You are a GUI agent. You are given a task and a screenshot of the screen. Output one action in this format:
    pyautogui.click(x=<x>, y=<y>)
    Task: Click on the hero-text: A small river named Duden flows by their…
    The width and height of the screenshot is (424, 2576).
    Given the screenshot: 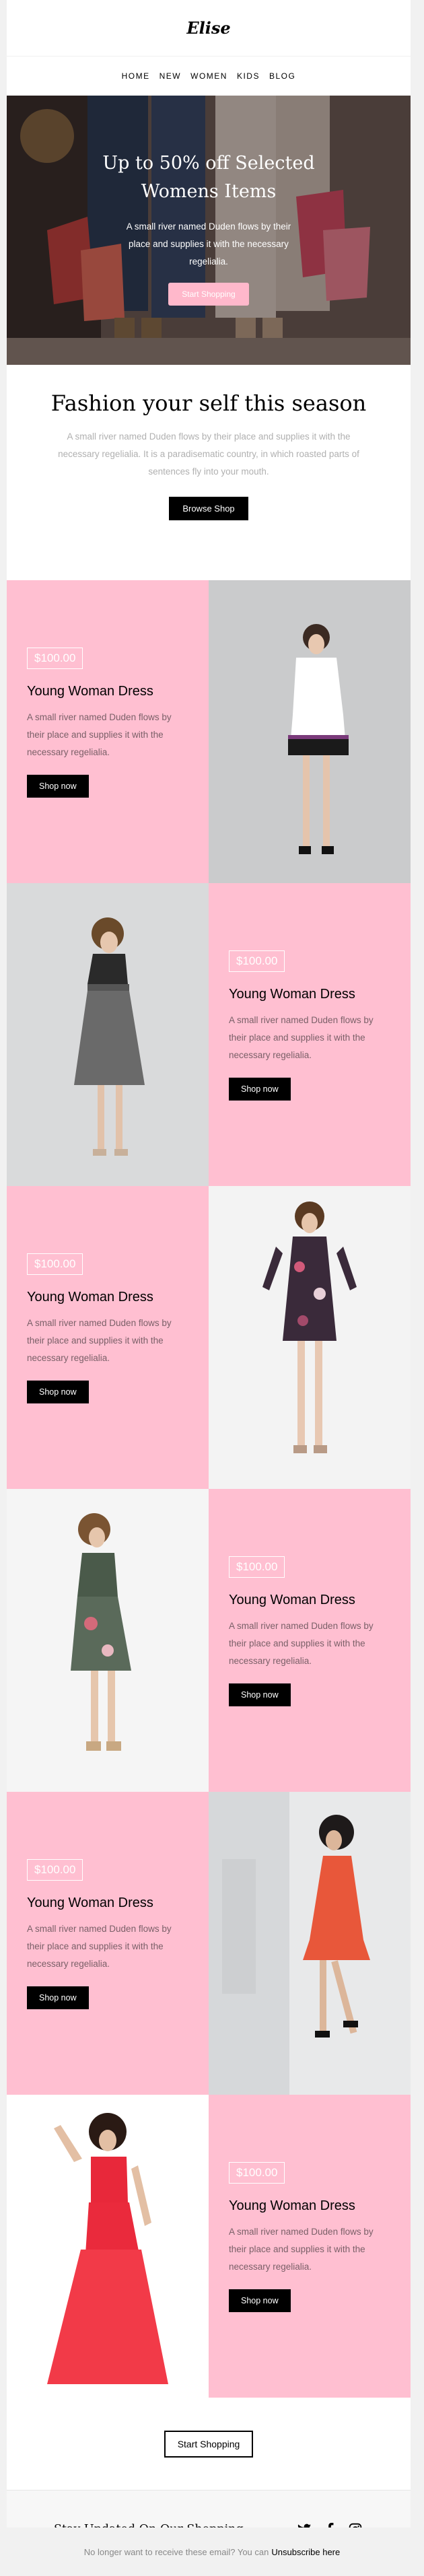 What is the action you would take?
    pyautogui.click(x=209, y=244)
    